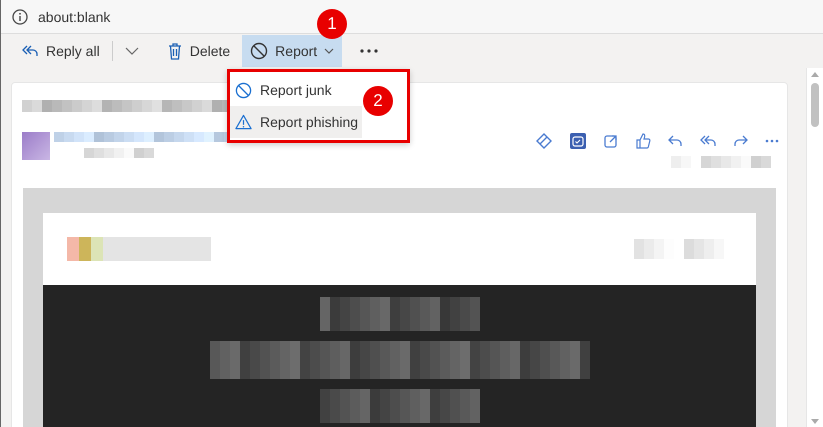 The image size is (823, 427). I want to click on warning-icon, so click(243, 122).